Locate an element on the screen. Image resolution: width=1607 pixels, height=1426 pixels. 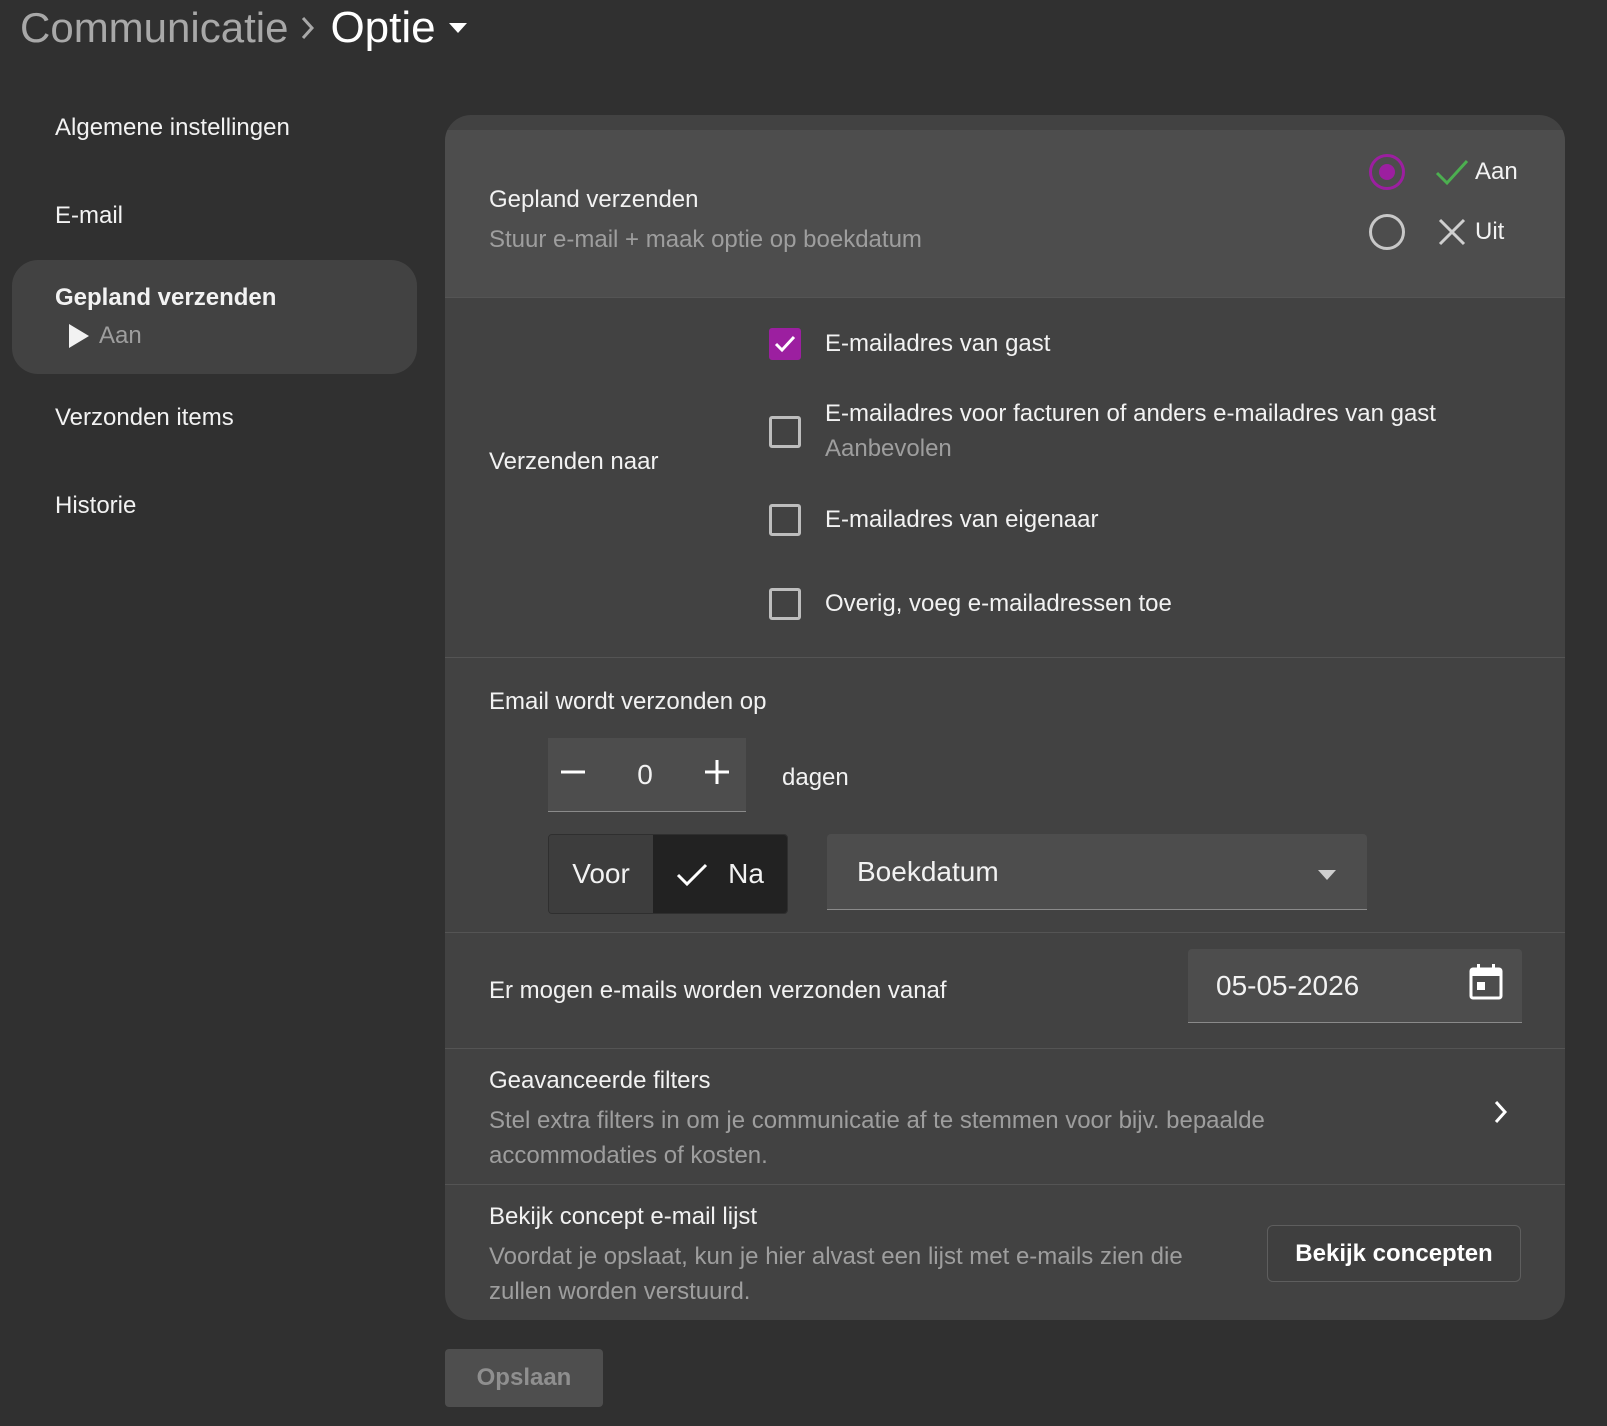
sidebar-item-label: Historie is located at coordinates (96, 505).